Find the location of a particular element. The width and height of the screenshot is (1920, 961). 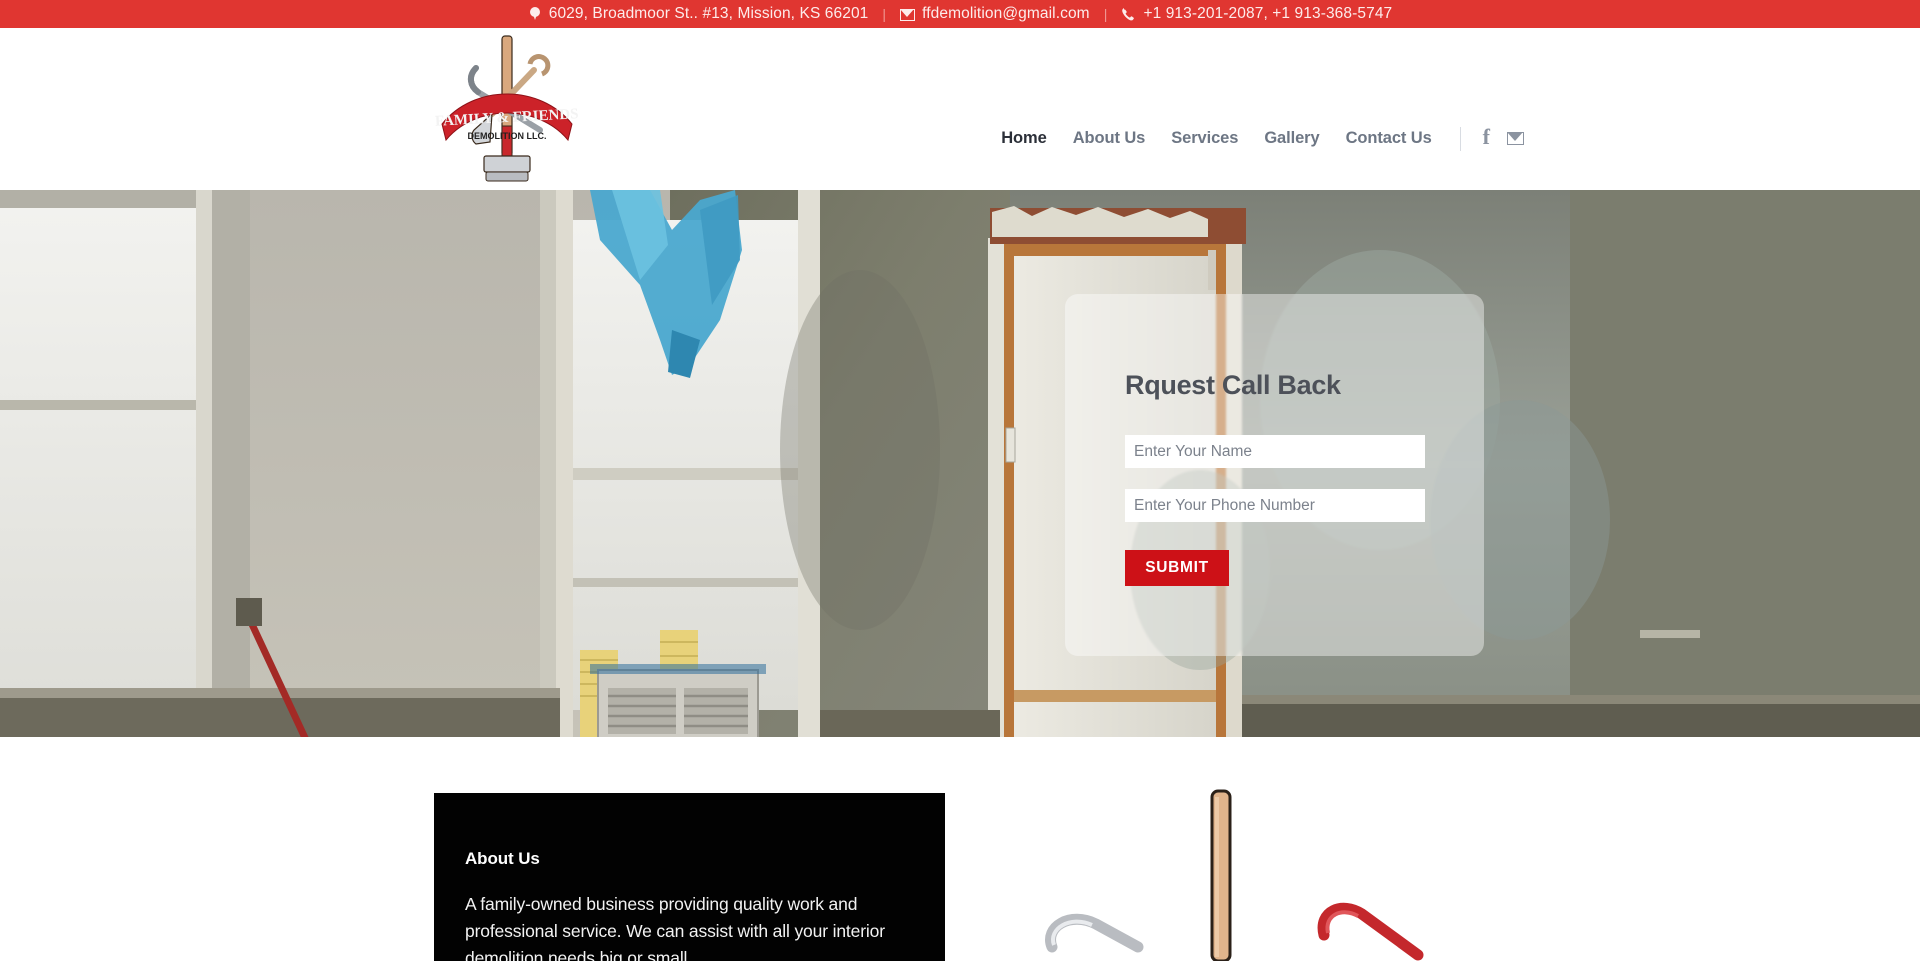

request-call-back-form: Rquest Call Back SUBMIT is located at coordinates (1274, 475).